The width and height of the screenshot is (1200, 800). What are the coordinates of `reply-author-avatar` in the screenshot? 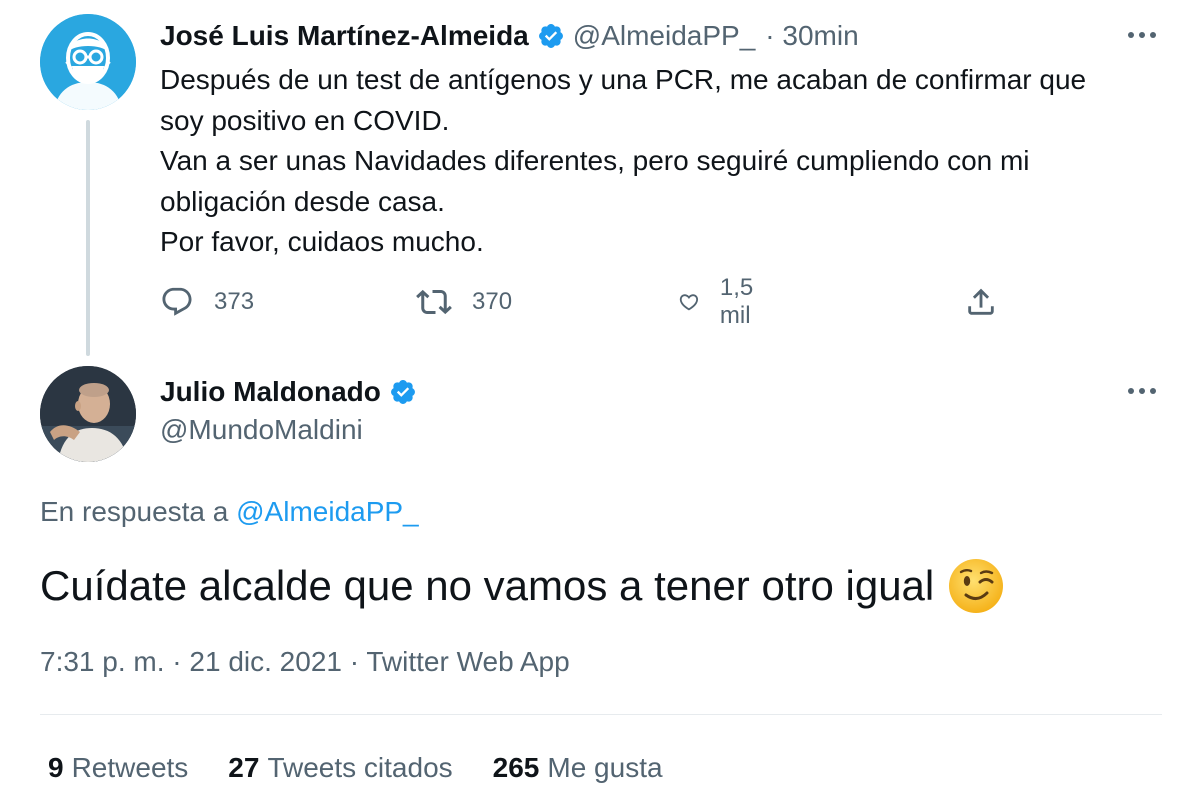 It's located at (88, 414).